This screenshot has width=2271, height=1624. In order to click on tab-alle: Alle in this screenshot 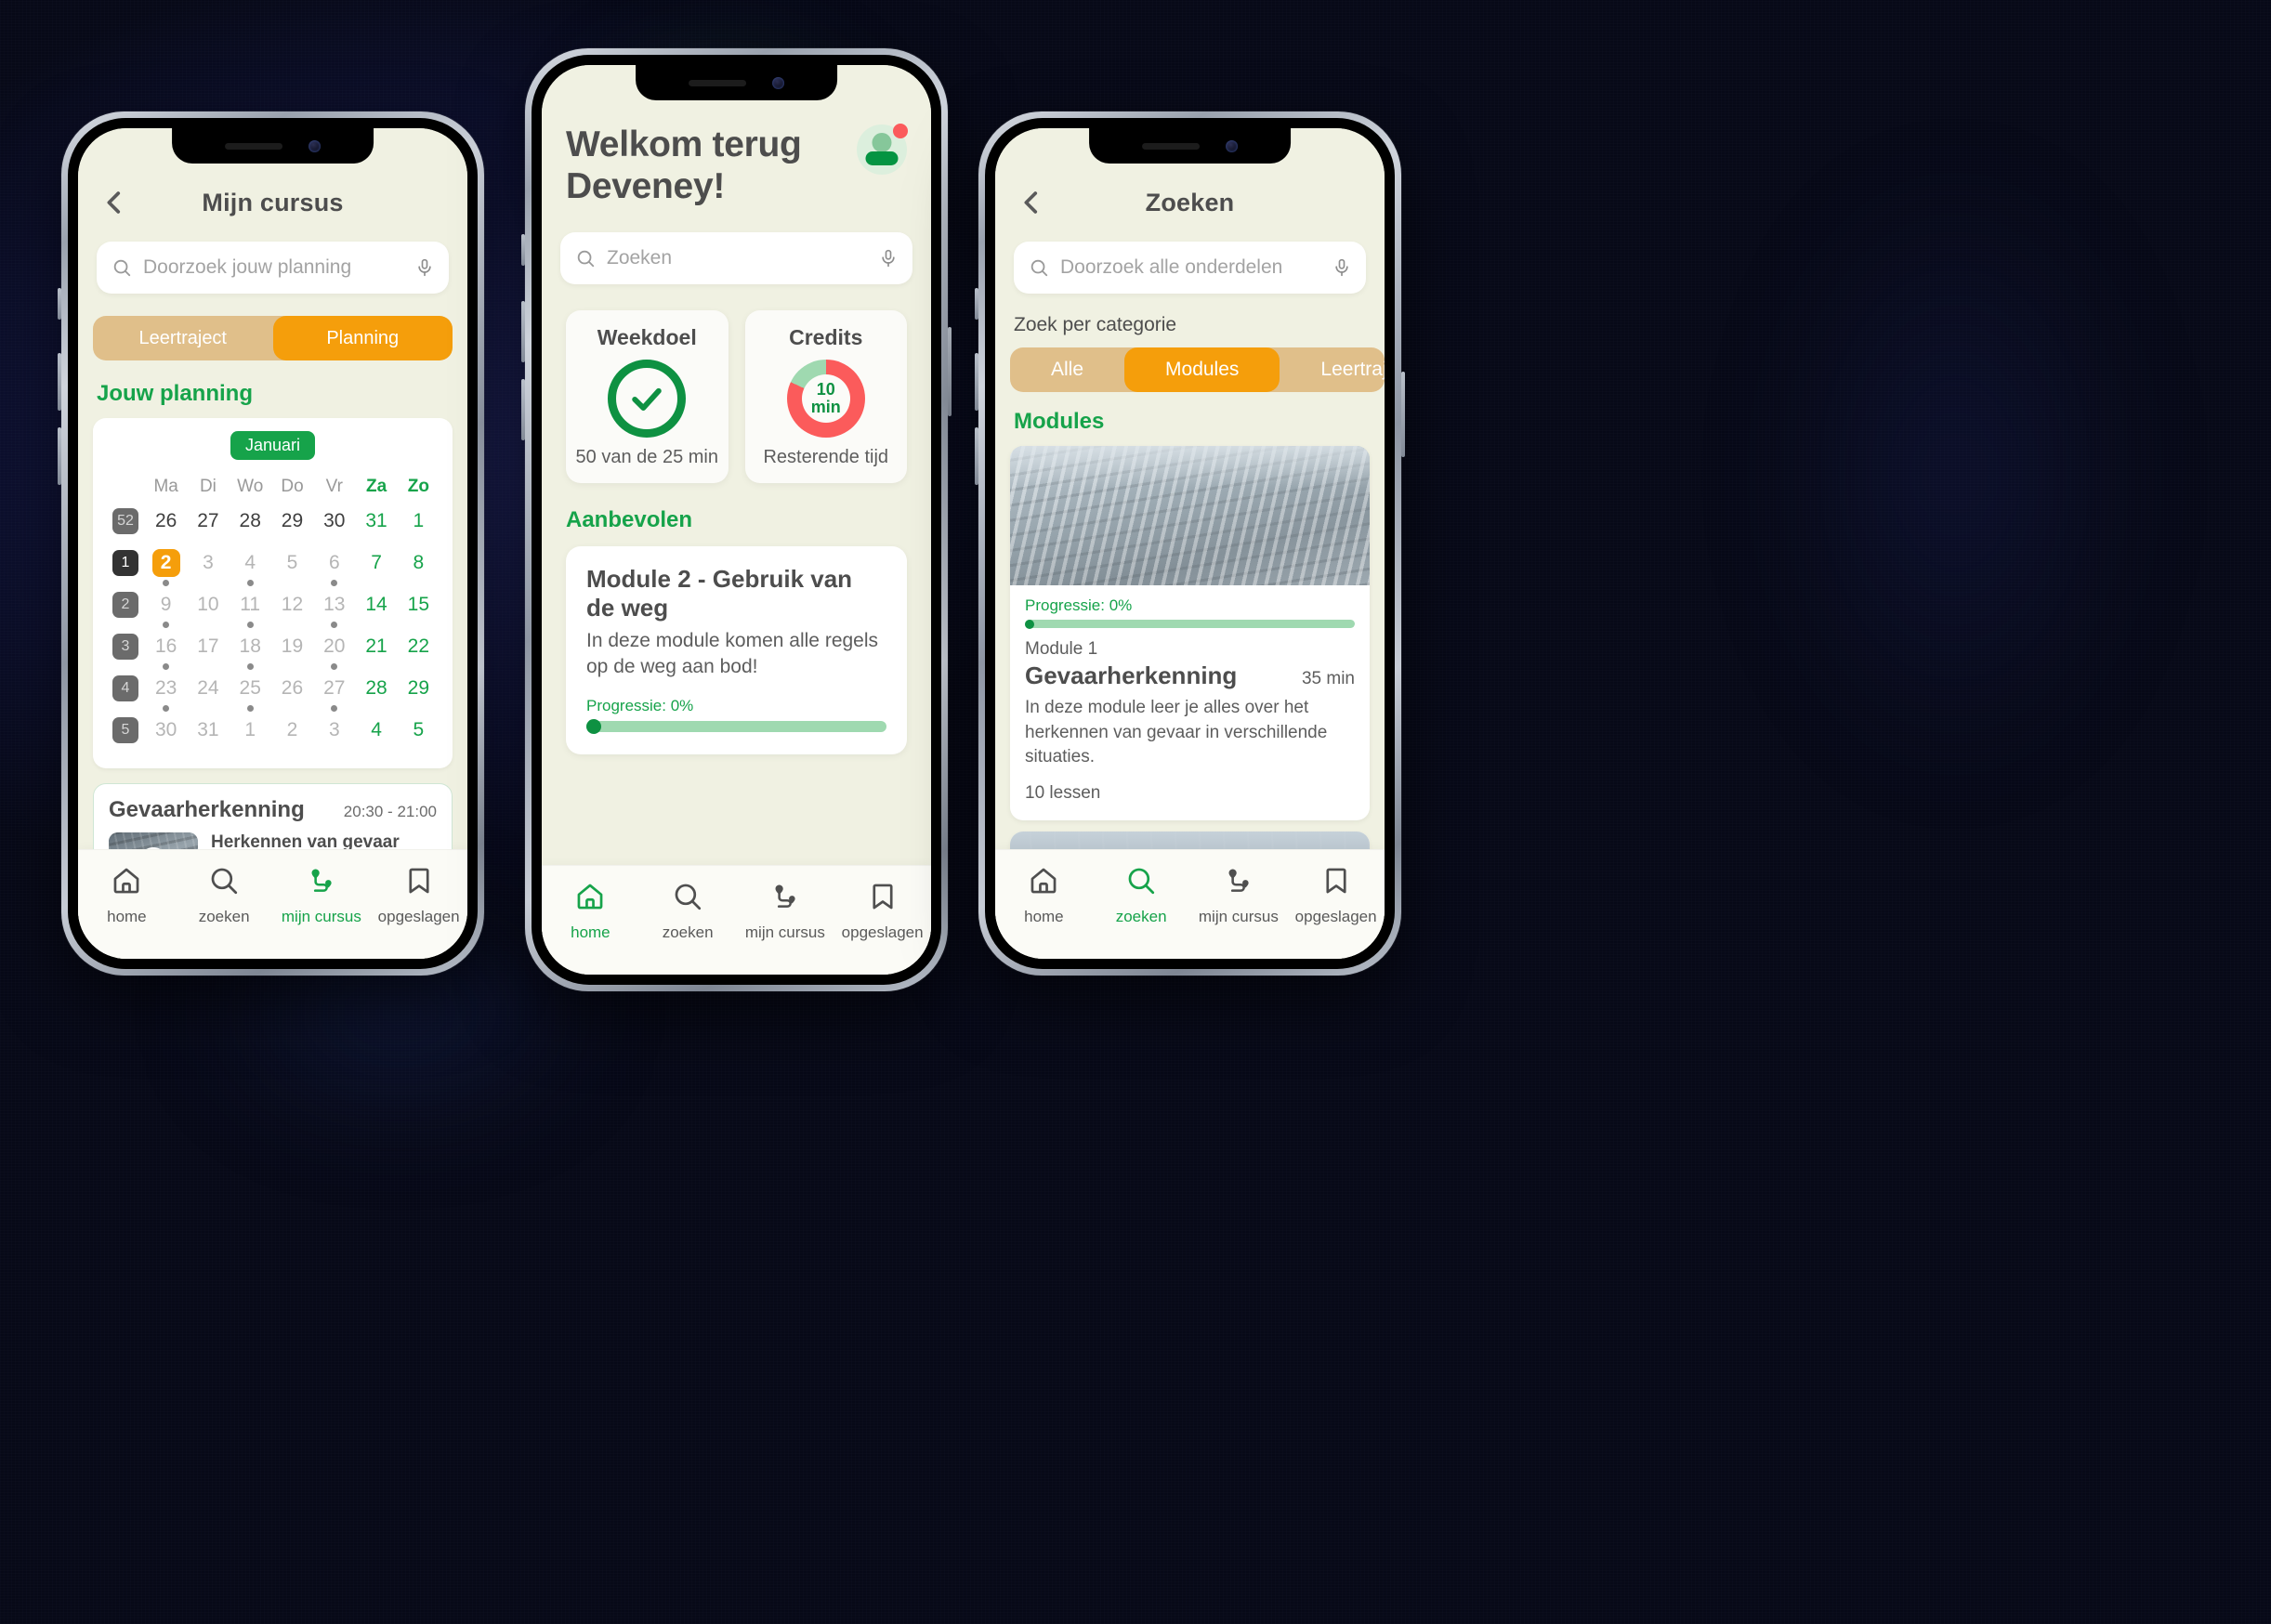, I will do `click(1067, 369)`.